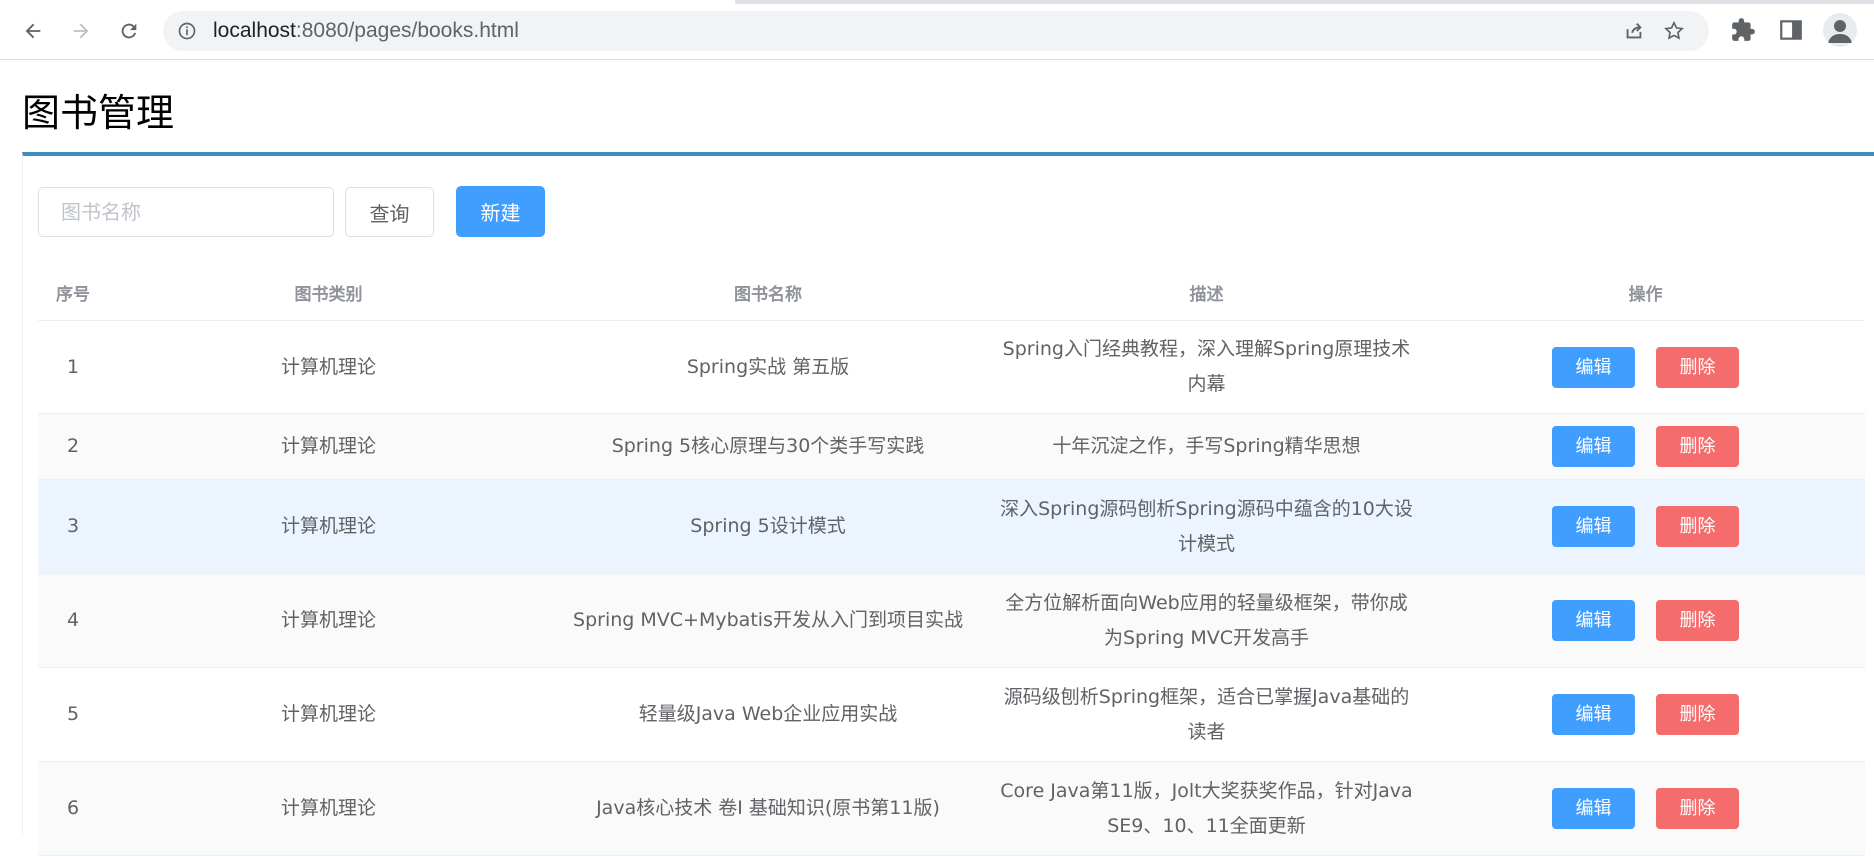 Image resolution: width=1874 pixels, height=856 pixels. I want to click on row-name: 轻量级Java Web企业应用实战, so click(768, 714).